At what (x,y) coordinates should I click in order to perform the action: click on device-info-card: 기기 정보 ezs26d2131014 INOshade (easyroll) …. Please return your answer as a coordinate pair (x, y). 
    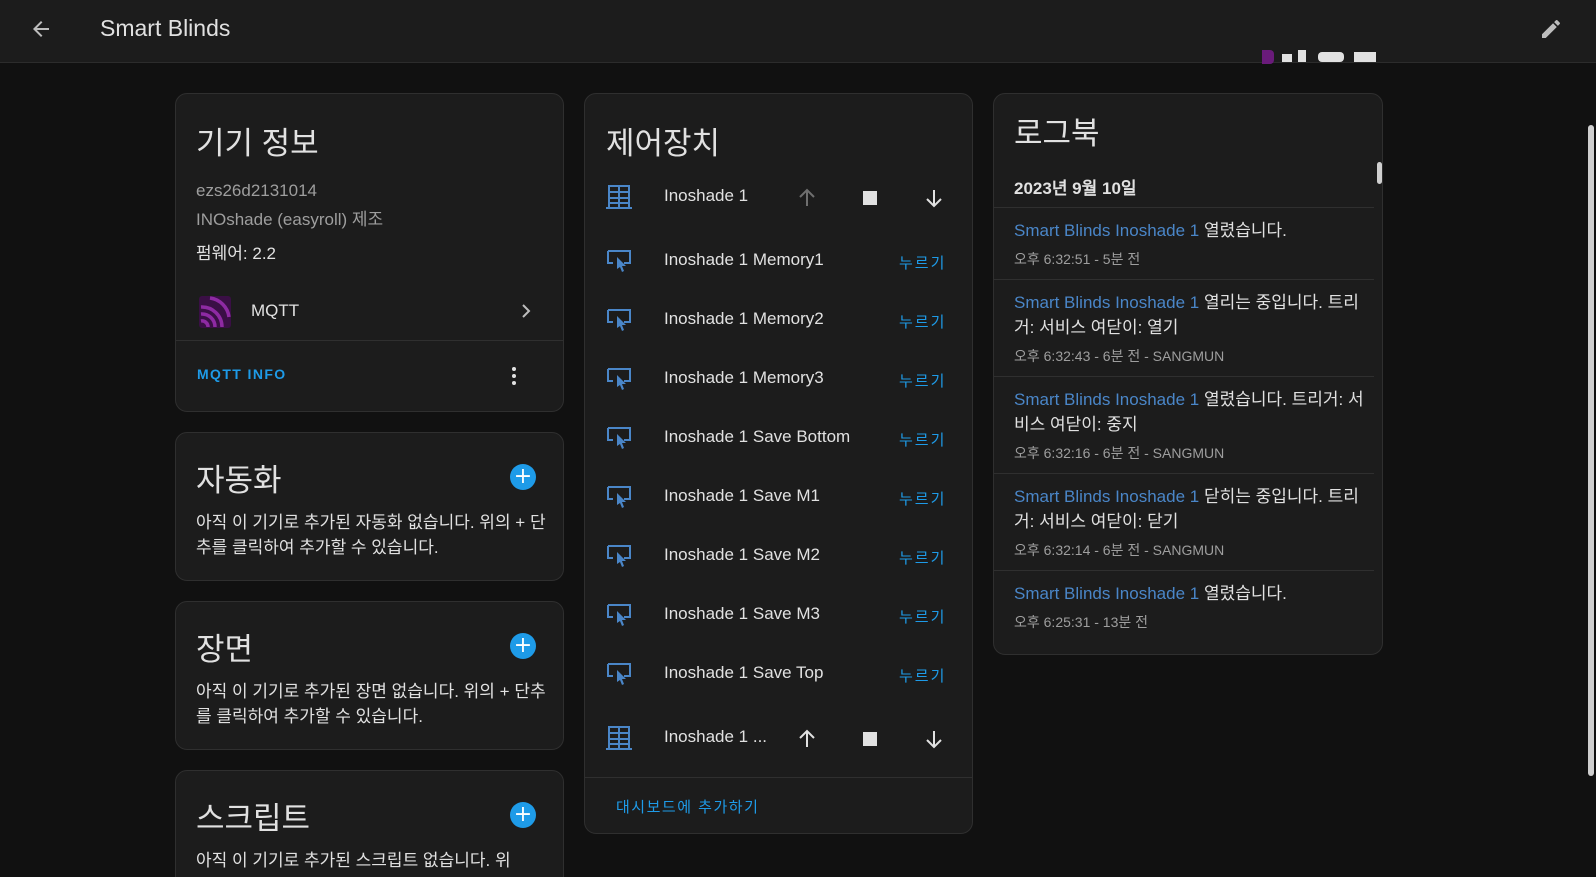
    Looking at the image, I should click on (369, 252).